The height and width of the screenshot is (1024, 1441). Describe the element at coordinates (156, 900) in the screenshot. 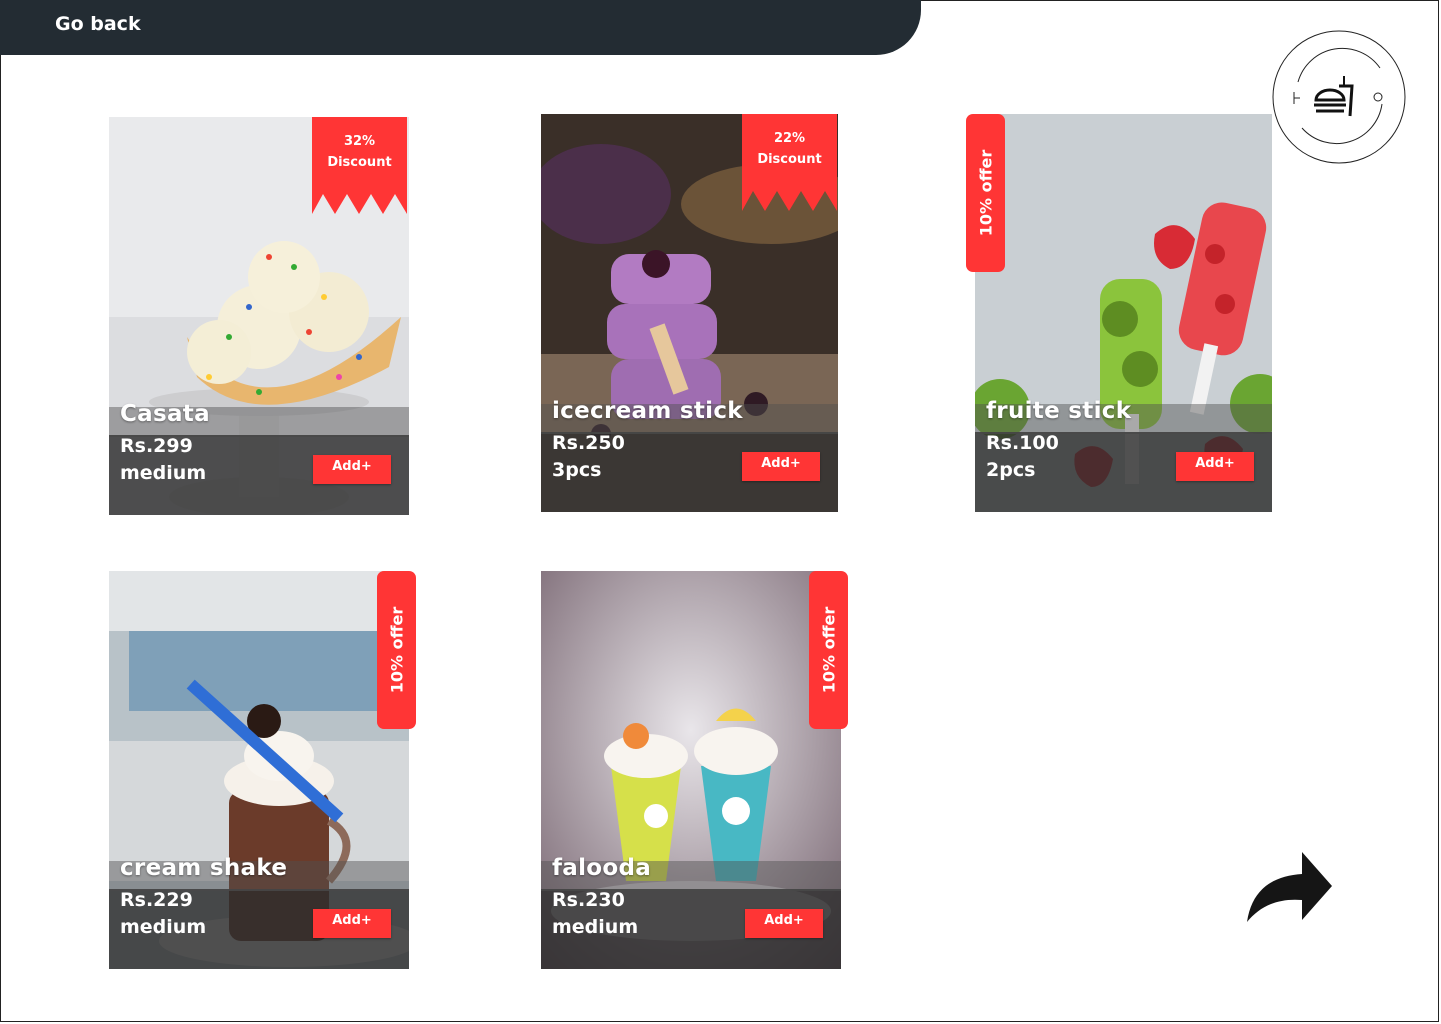

I see `product-price: Rs.229` at that location.